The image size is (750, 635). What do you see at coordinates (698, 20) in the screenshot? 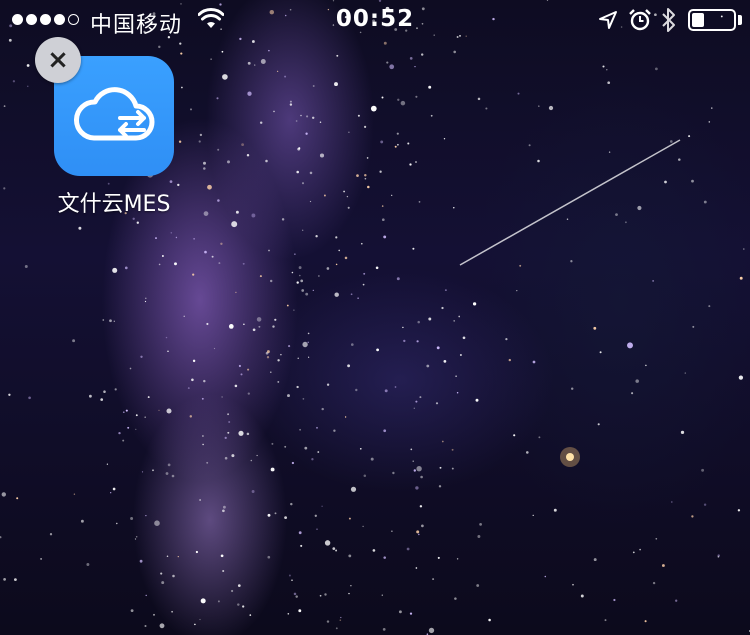
I see `battery-level` at bounding box center [698, 20].